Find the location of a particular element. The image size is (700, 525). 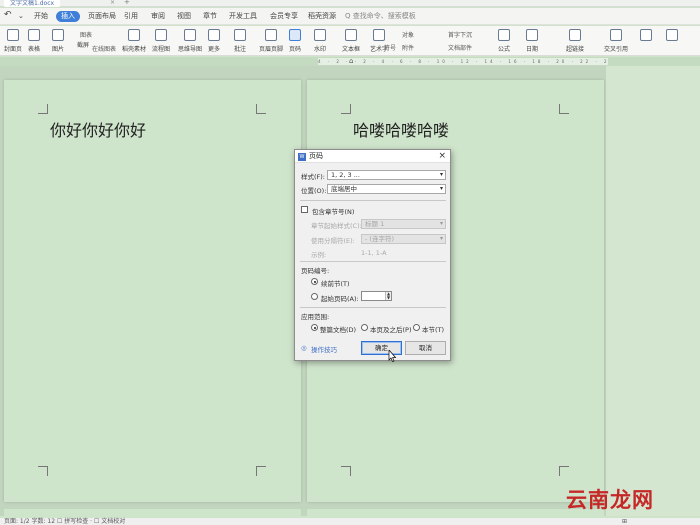

style-label: 样式(F): is located at coordinates (313, 177).